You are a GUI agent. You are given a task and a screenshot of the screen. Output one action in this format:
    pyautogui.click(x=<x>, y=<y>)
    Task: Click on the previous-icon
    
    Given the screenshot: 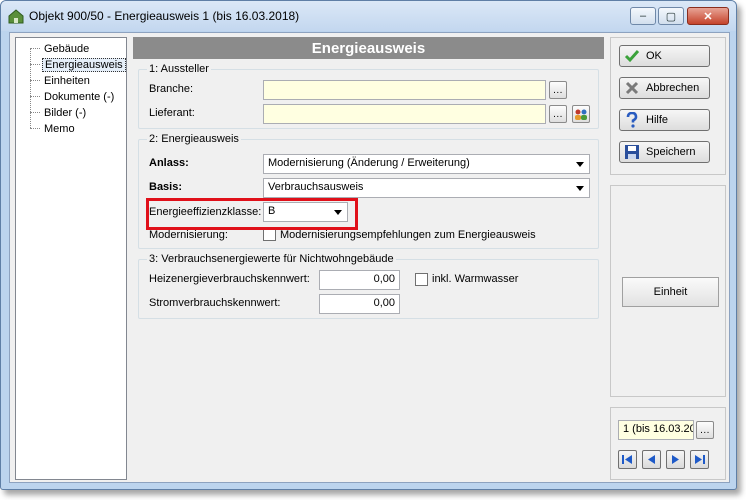 What is the action you would take?
    pyautogui.click(x=651, y=459)
    